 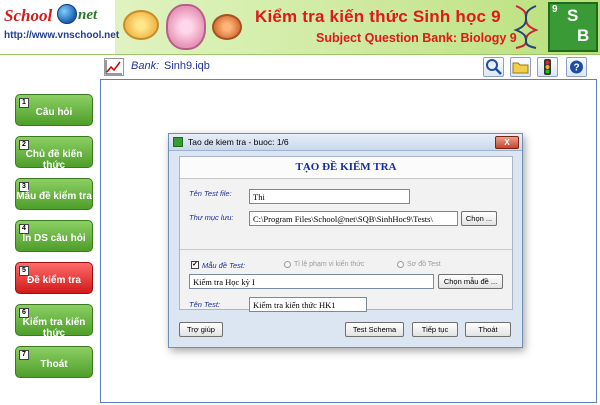 I want to click on bank-value: Sinh9.iqb, so click(x=187, y=66).